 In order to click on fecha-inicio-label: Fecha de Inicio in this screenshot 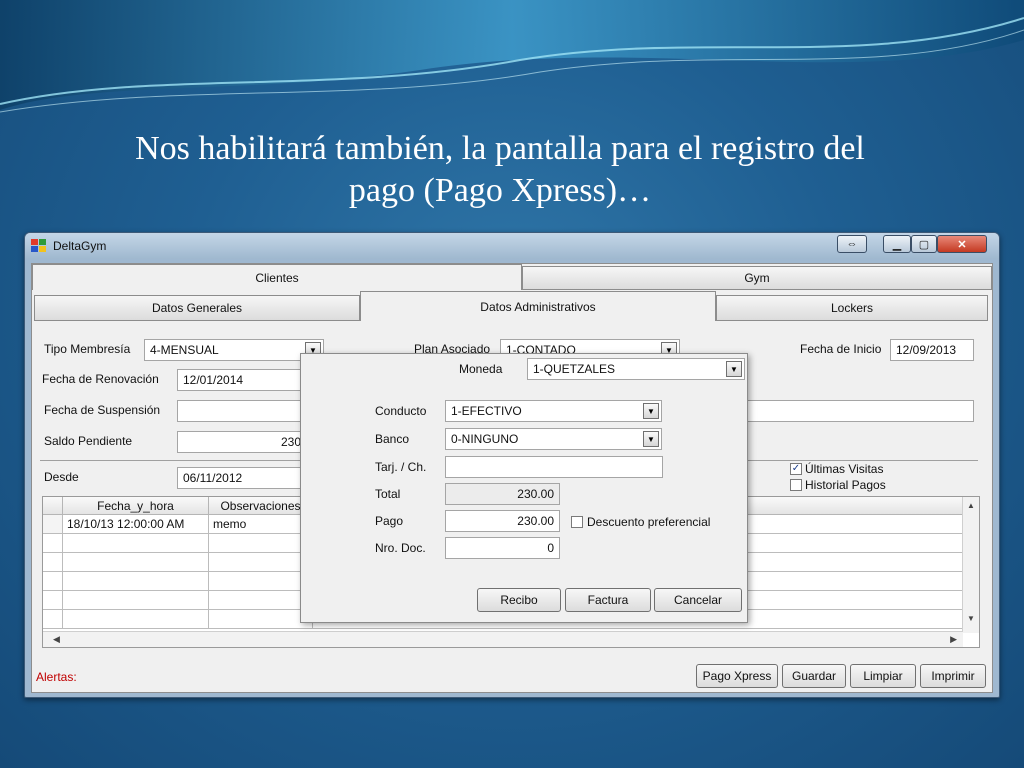, I will do `click(841, 349)`.